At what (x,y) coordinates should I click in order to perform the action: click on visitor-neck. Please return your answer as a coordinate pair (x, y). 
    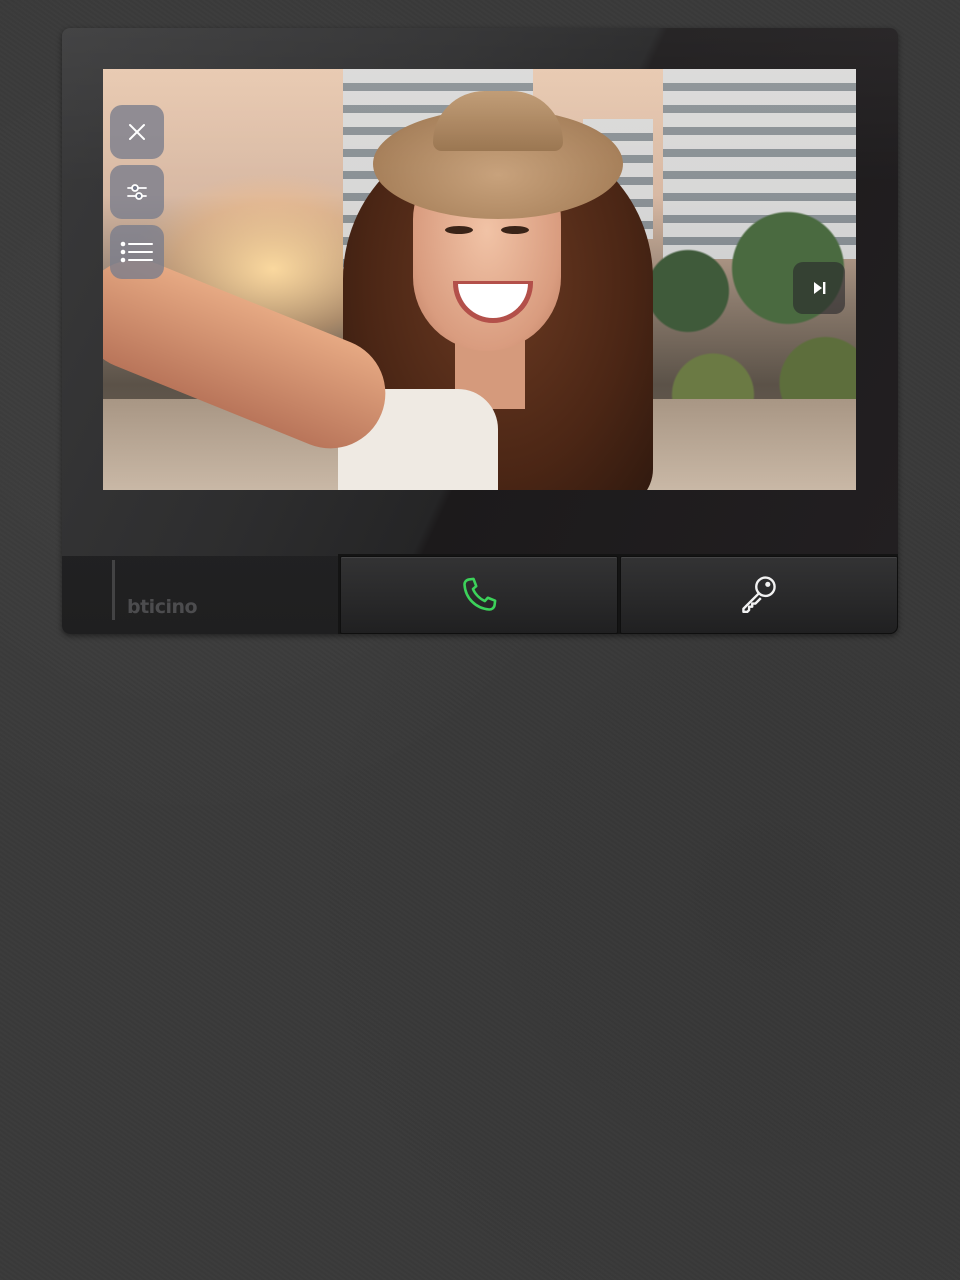
    Looking at the image, I should click on (490, 374).